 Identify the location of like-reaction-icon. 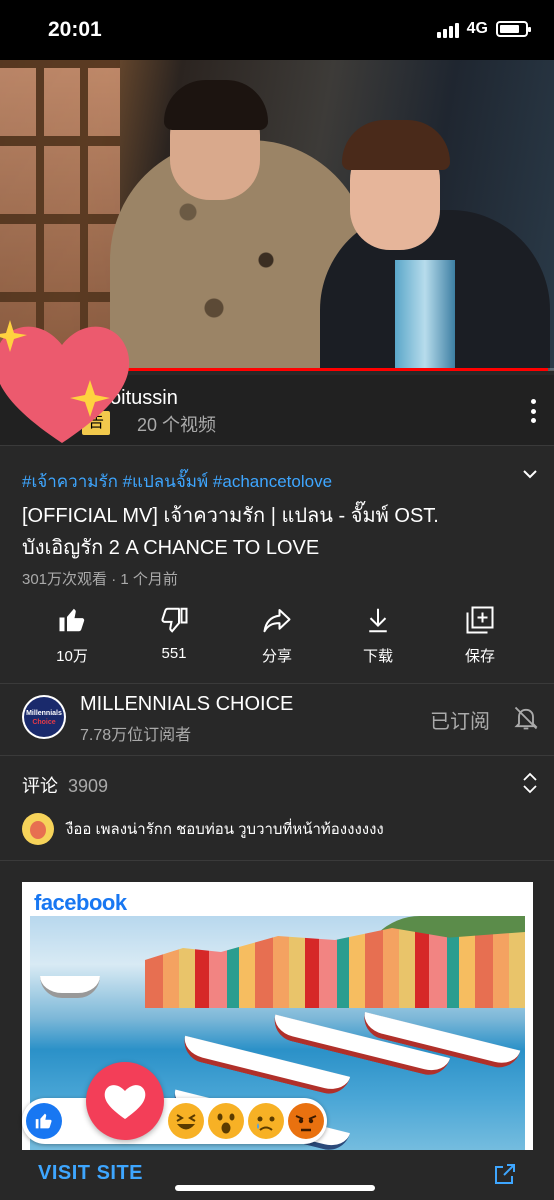
(44, 1121).